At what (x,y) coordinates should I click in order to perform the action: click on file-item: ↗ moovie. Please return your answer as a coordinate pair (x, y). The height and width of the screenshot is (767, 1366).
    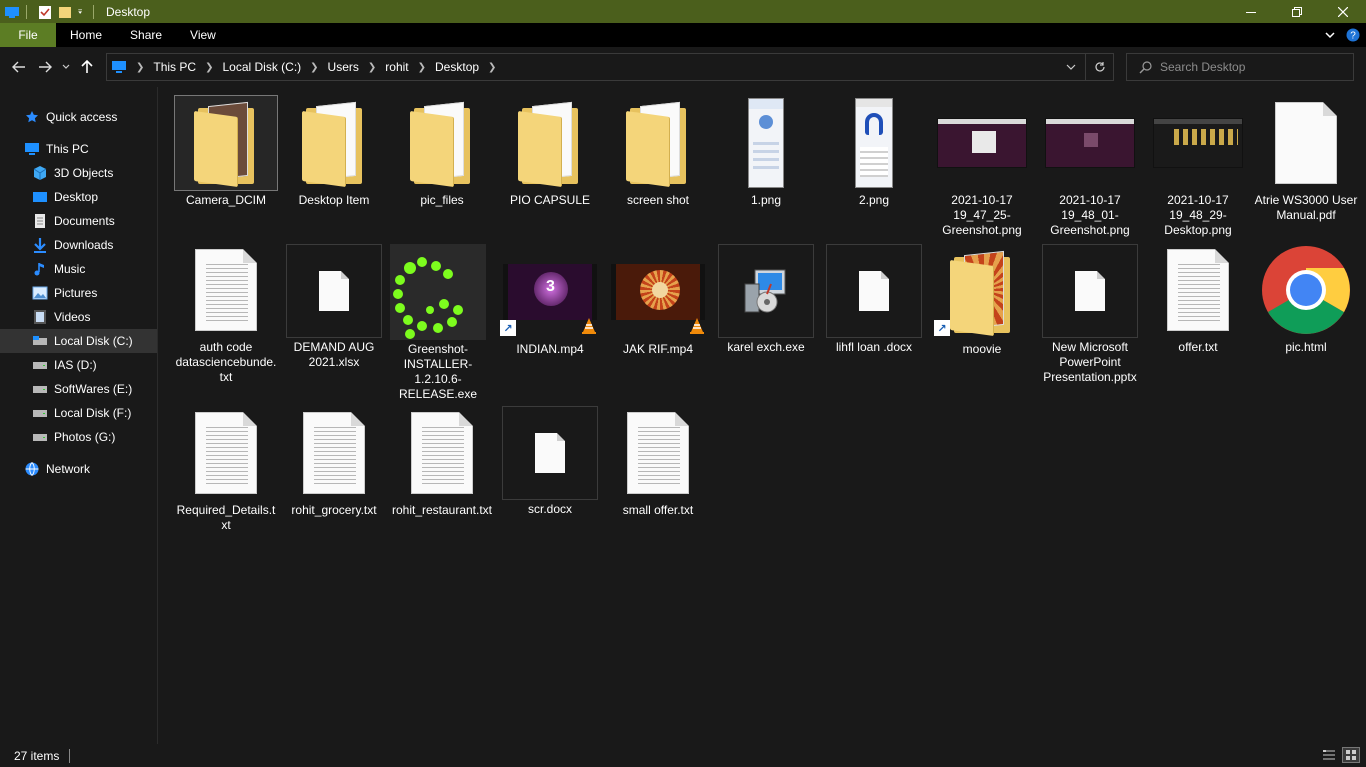
    Looking at the image, I should click on (982, 319).